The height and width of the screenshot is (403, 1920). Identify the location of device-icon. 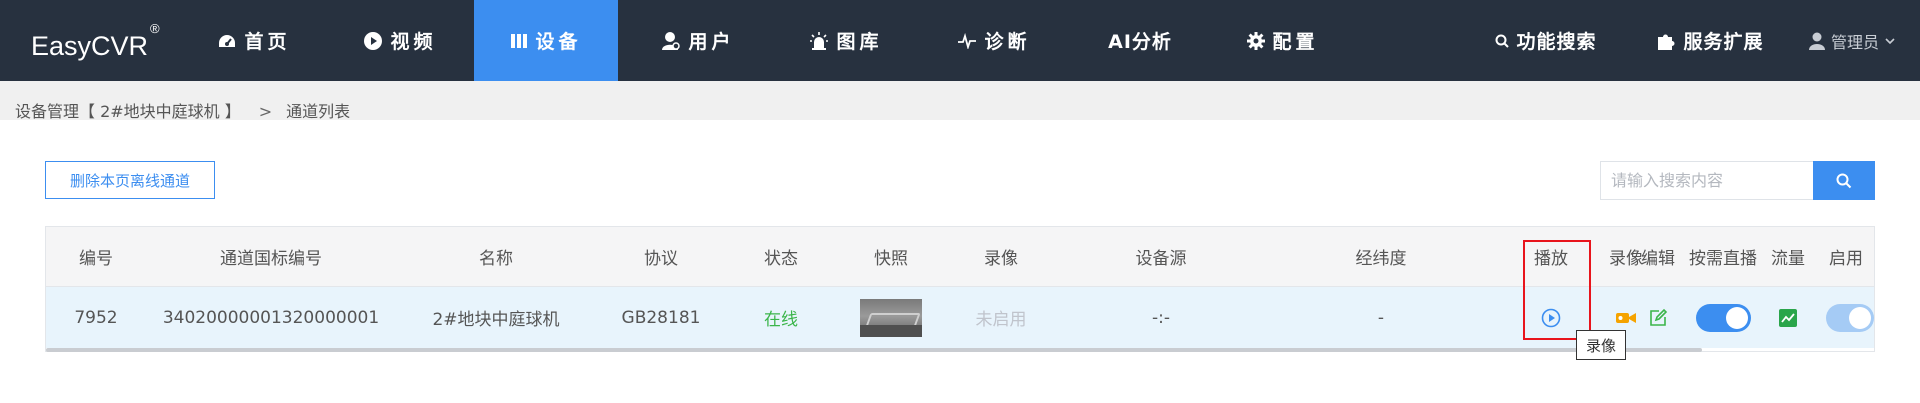
(519, 40).